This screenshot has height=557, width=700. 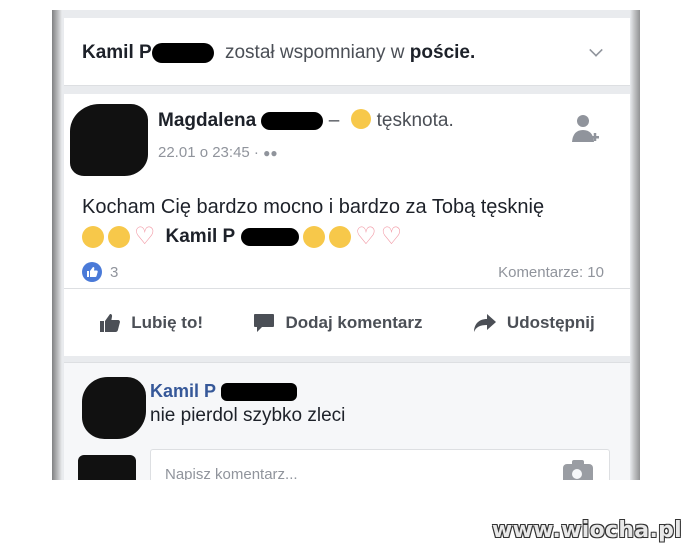 What do you see at coordinates (360, 118) in the screenshot?
I see `sad-face-icon` at bounding box center [360, 118].